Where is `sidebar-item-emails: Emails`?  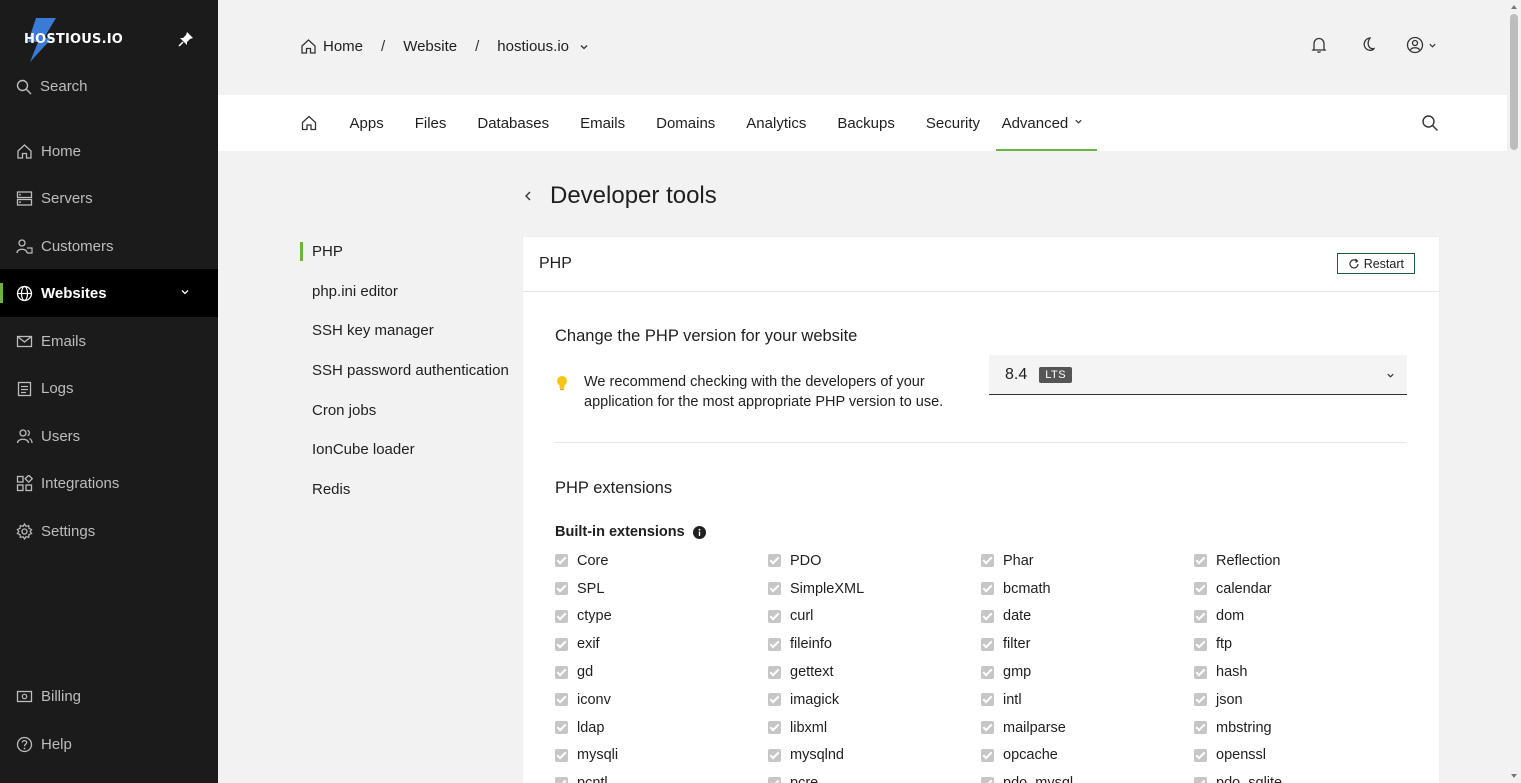 sidebar-item-emails: Emails is located at coordinates (109, 341).